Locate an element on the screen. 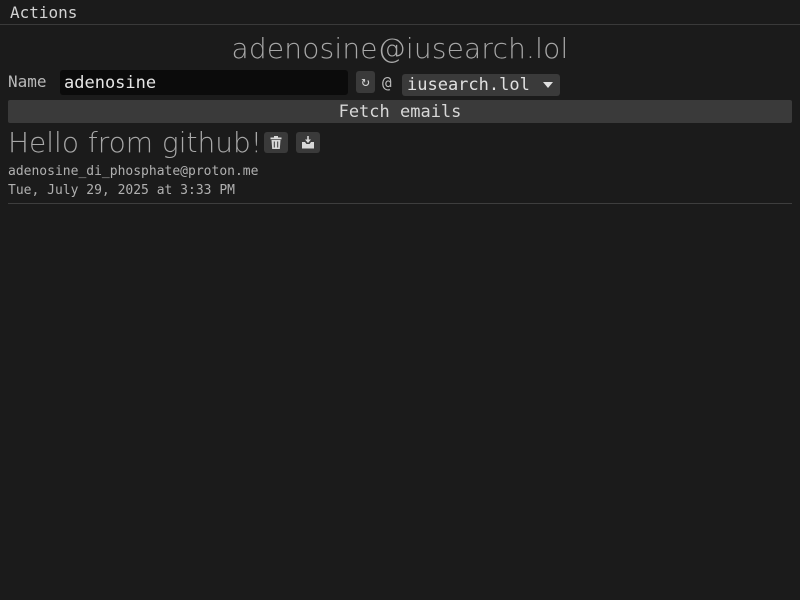  download-email-button is located at coordinates (308, 142).